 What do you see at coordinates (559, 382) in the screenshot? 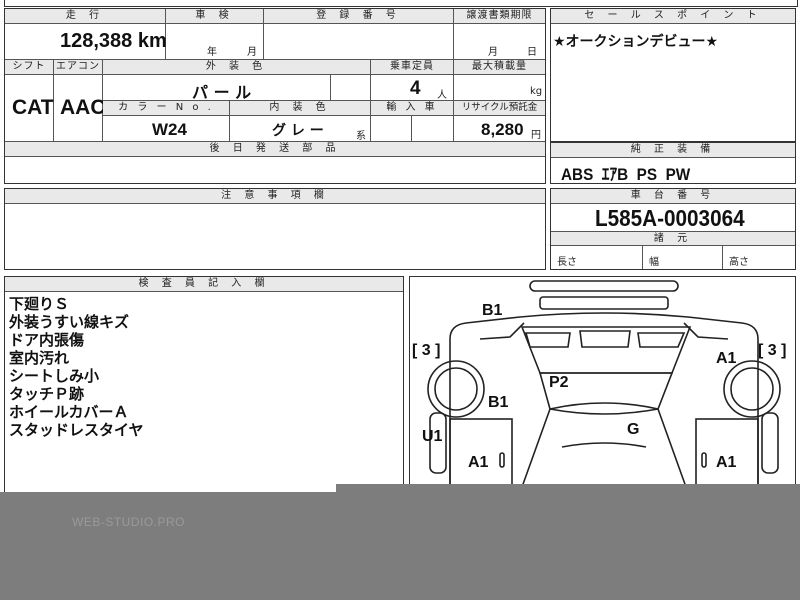
I see `diag-p2: P2` at bounding box center [559, 382].